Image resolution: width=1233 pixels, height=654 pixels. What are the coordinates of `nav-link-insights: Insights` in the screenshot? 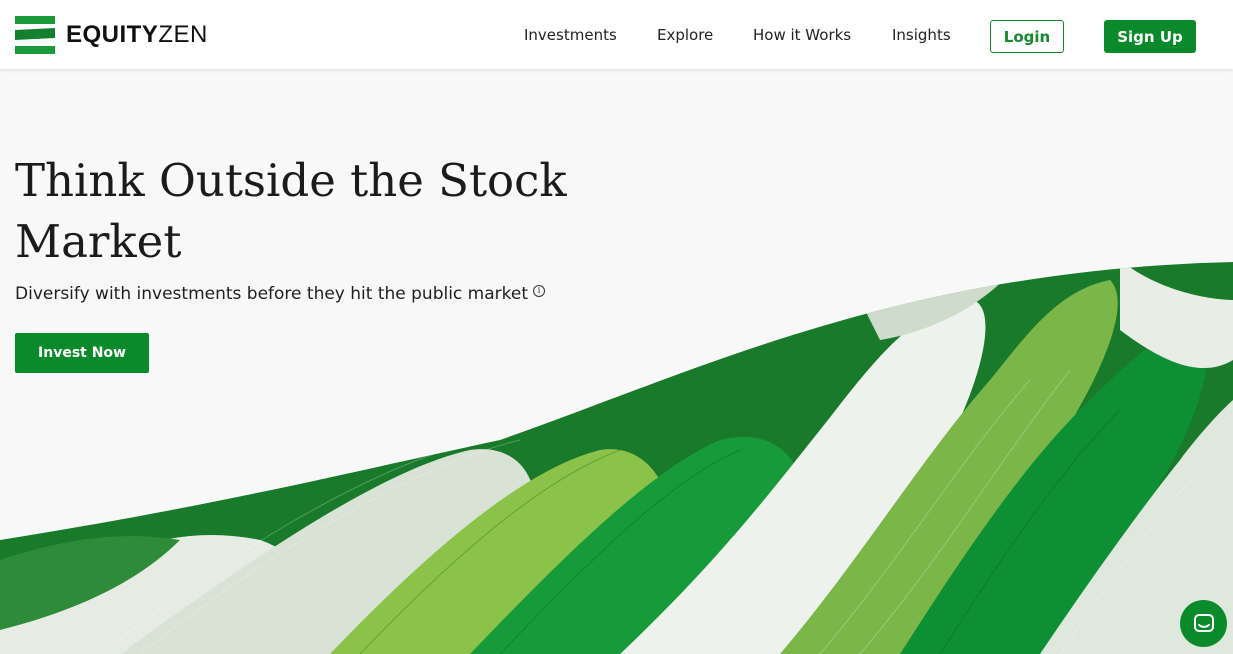 It's located at (921, 35).